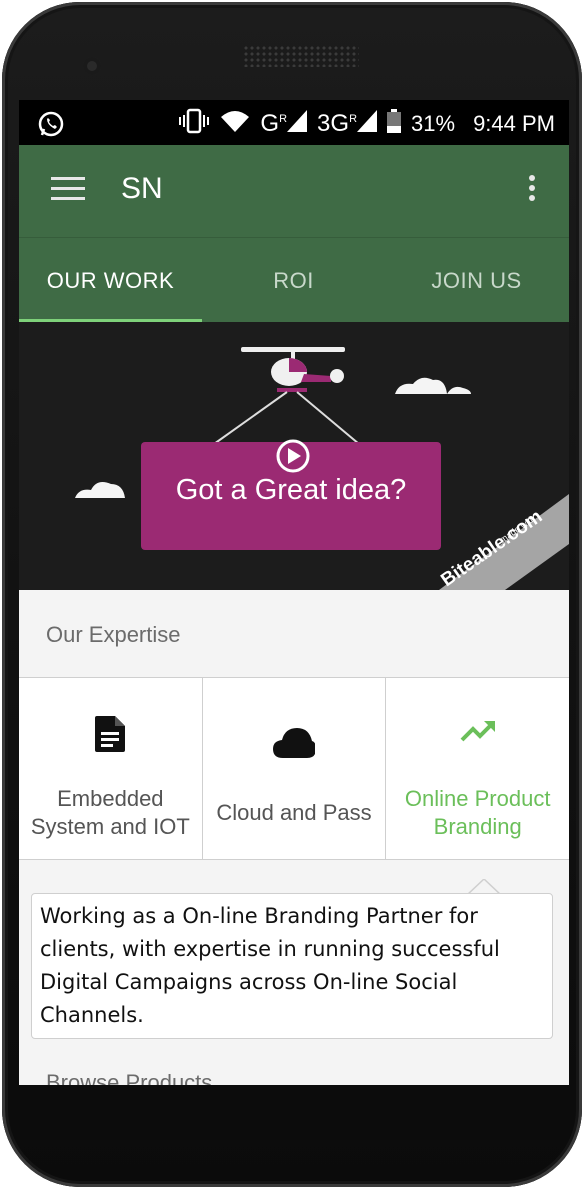 This screenshot has height=1189, width=584. What do you see at coordinates (194, 124) in the screenshot?
I see `vibrate-icon` at bounding box center [194, 124].